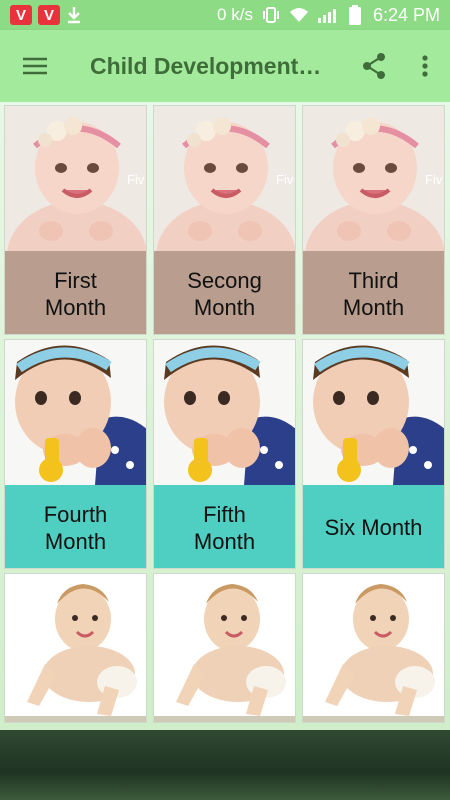 This screenshot has height=800, width=450. What do you see at coordinates (225, 765) in the screenshot?
I see `bottom-background` at bounding box center [225, 765].